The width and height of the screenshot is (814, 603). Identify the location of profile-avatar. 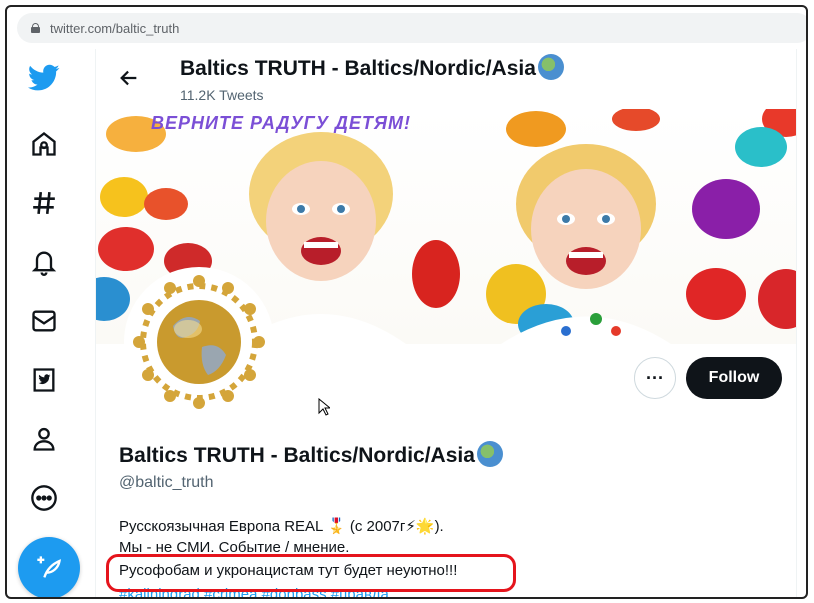
(199, 342).